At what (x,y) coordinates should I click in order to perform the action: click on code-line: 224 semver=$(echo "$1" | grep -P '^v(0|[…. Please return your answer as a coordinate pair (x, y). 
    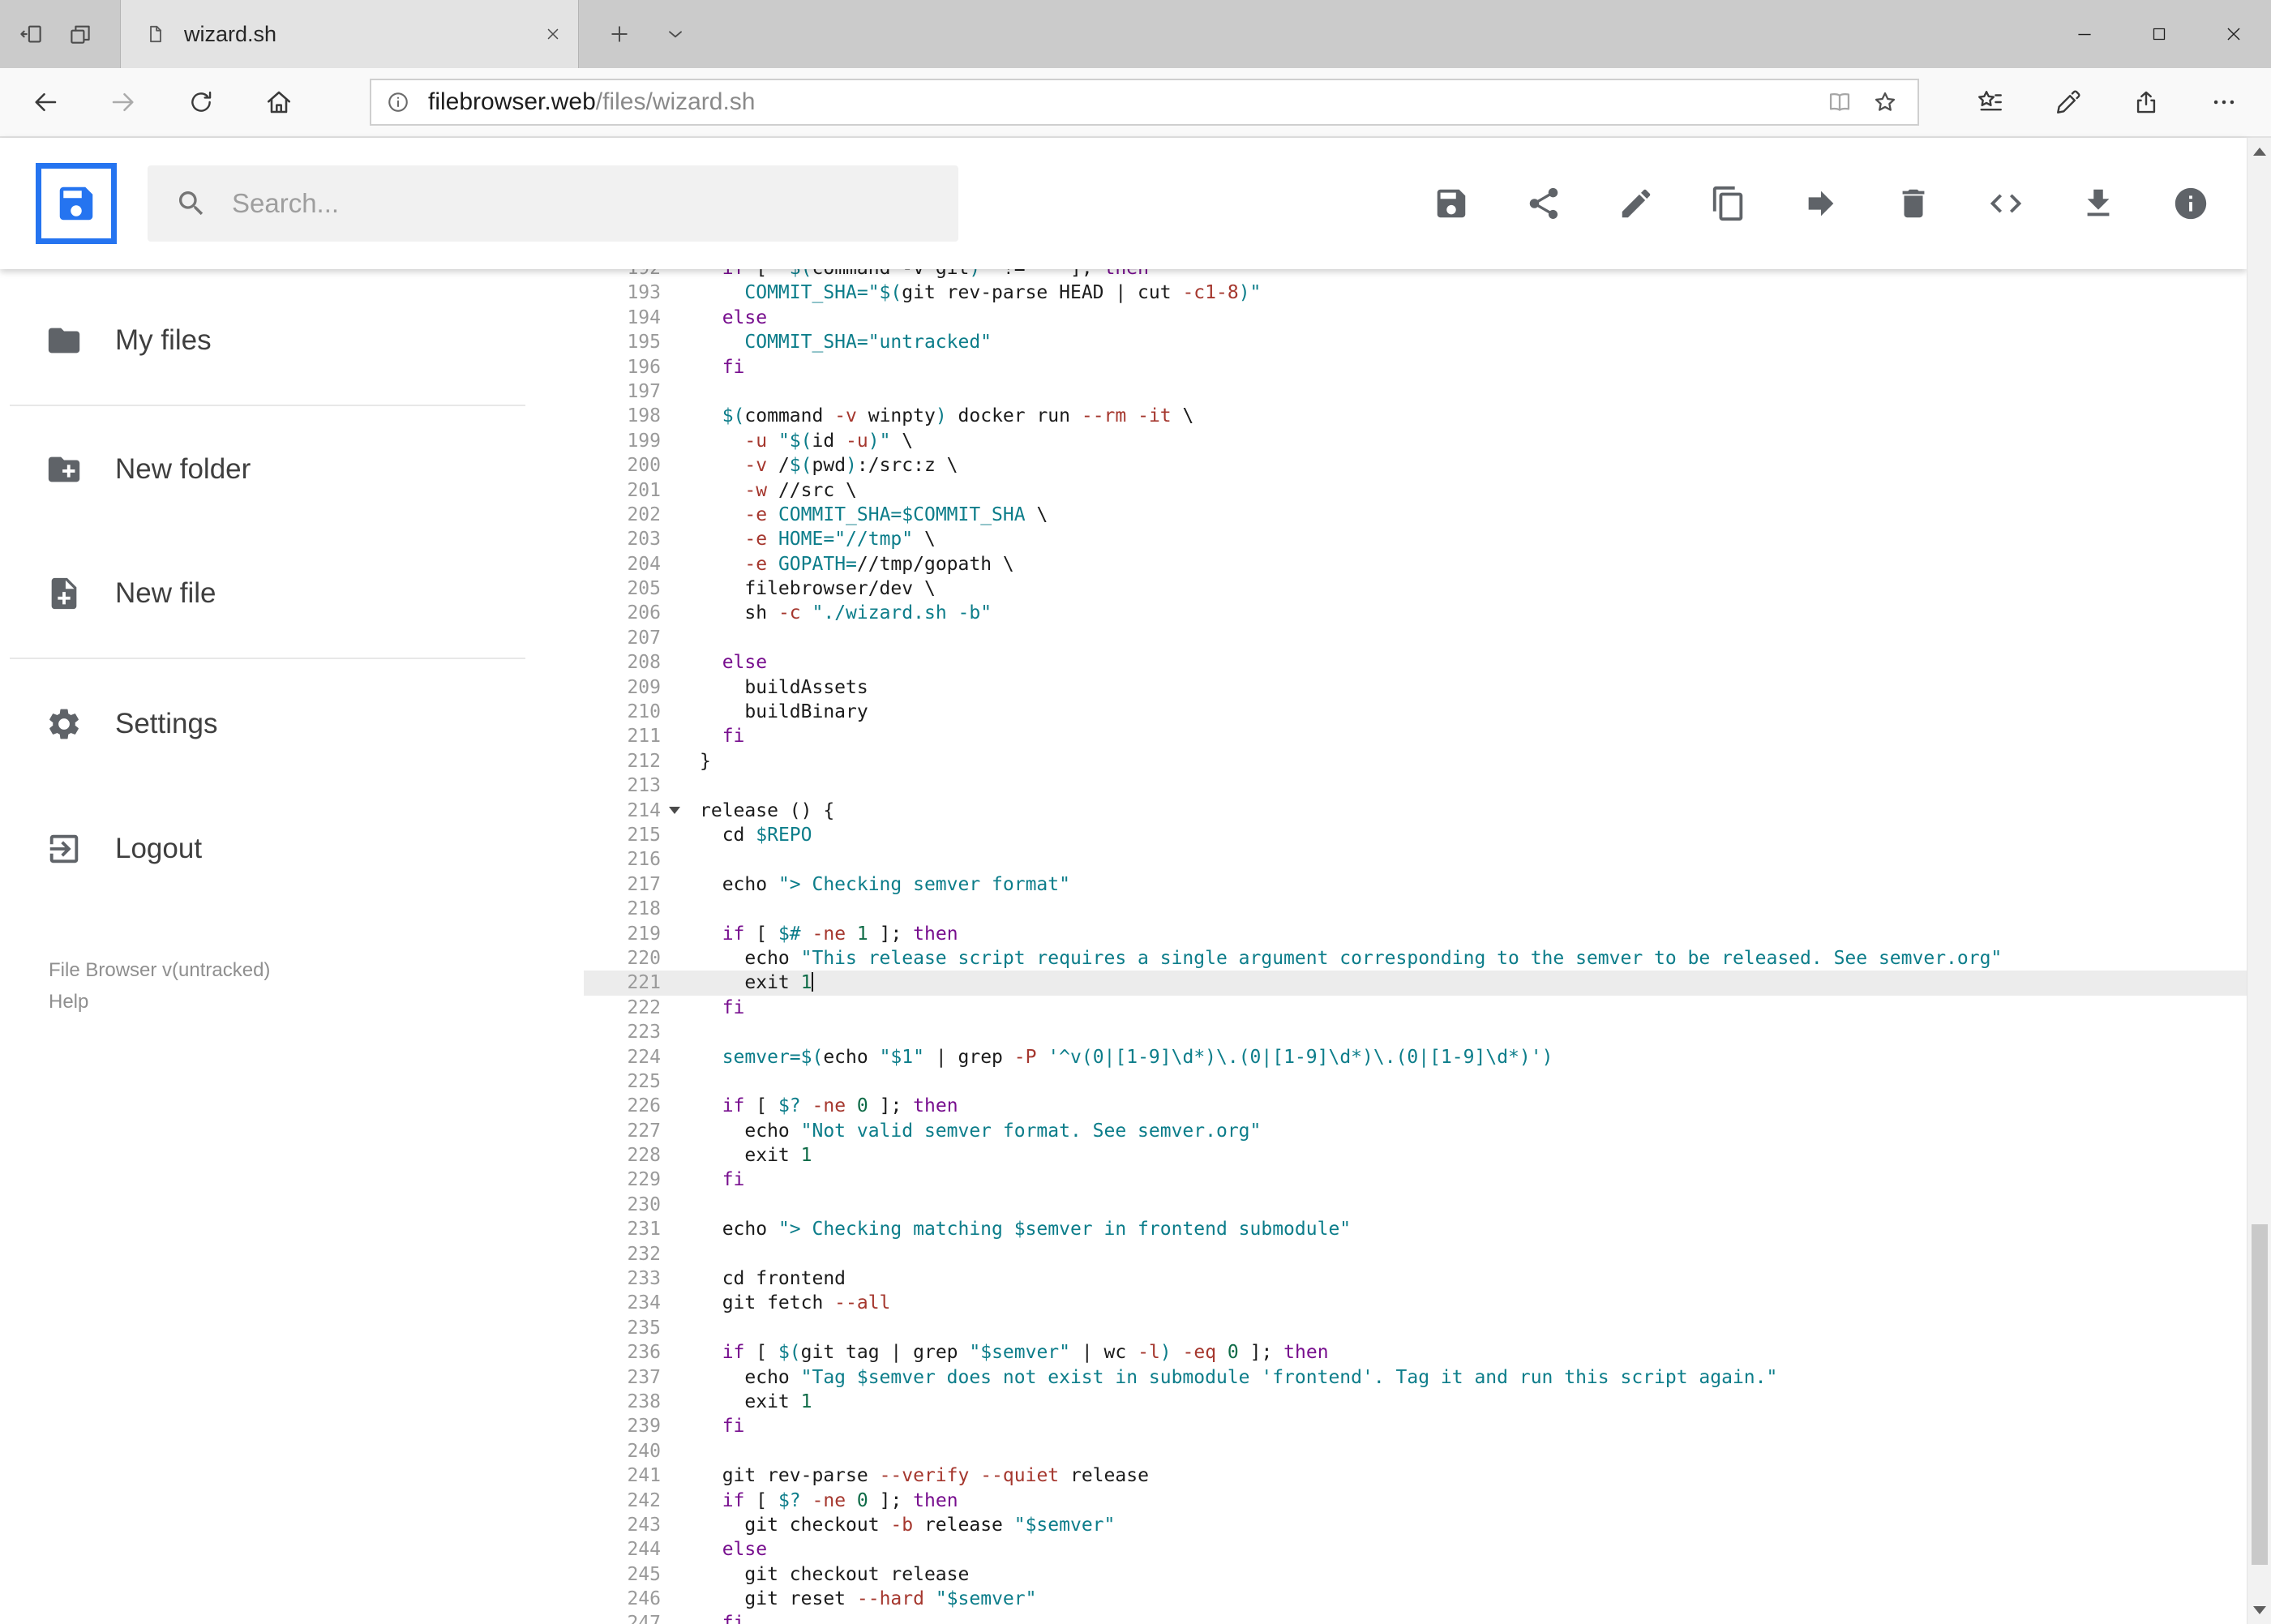
    Looking at the image, I should click on (1416, 1057).